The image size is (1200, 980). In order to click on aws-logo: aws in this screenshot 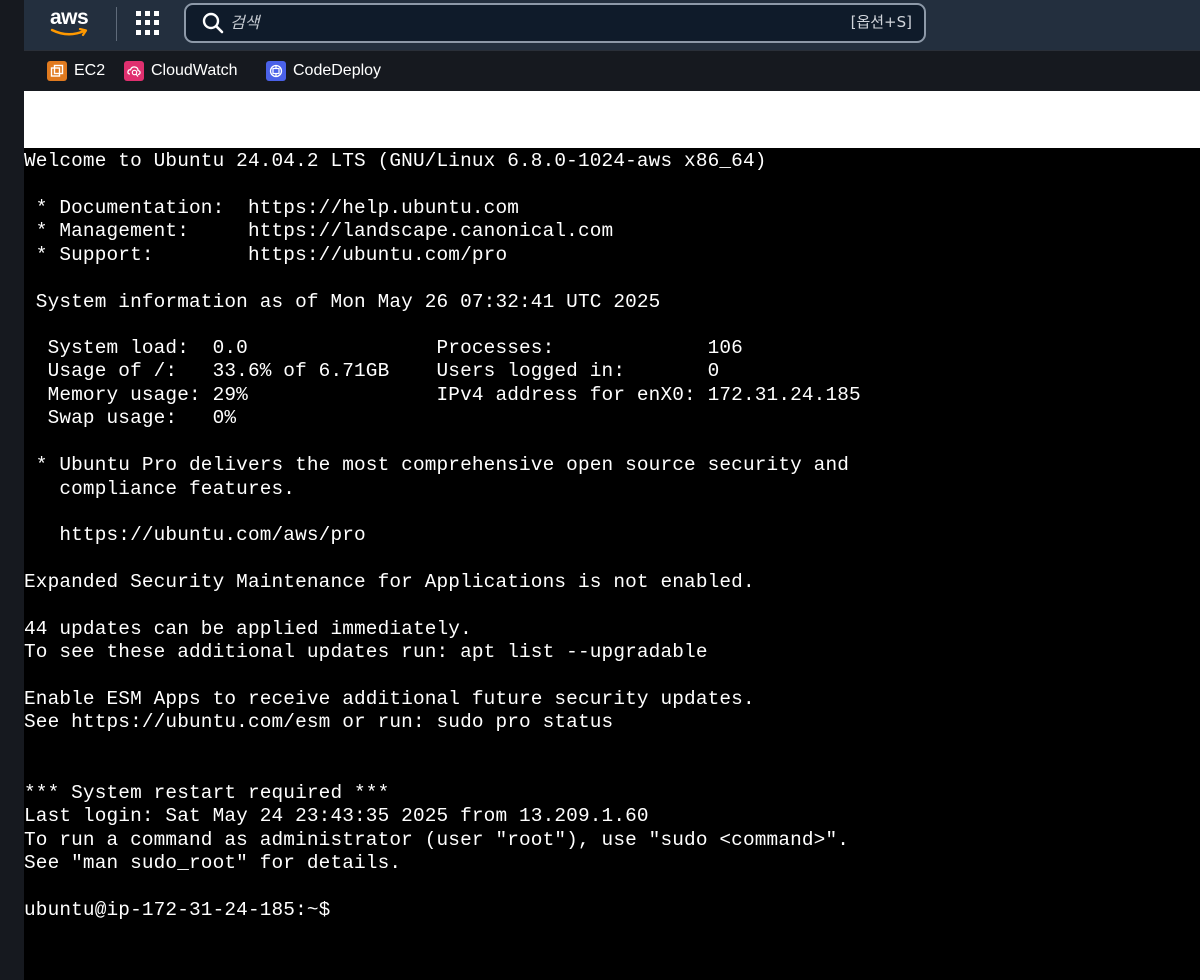, I will do `click(72, 22)`.